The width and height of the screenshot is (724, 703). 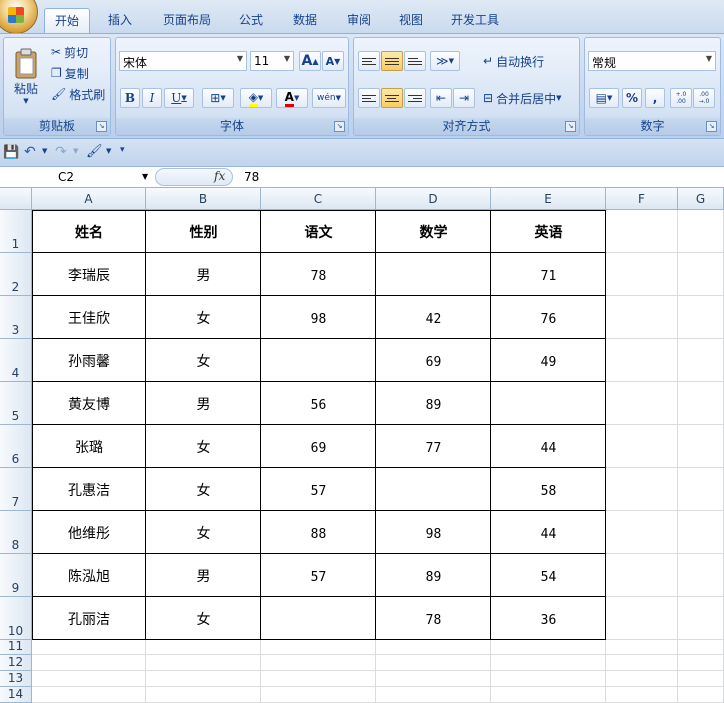 I want to click on fill-color-button: ◈ ▼, so click(x=256, y=98).